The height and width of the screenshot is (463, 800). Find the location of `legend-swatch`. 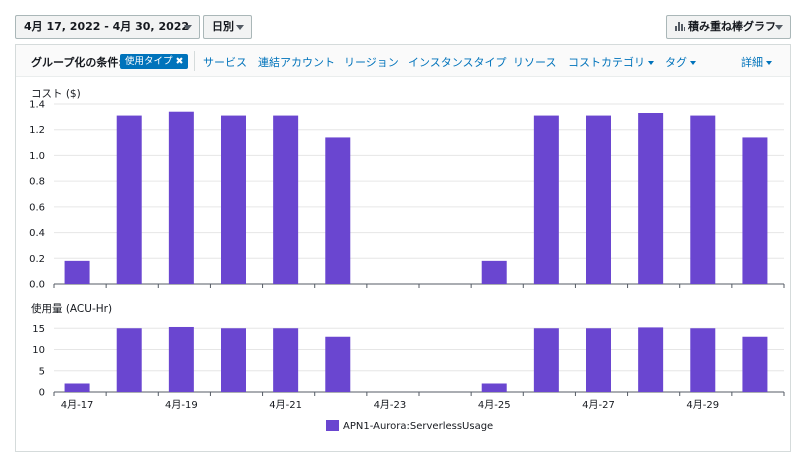

legend-swatch is located at coordinates (332, 425).